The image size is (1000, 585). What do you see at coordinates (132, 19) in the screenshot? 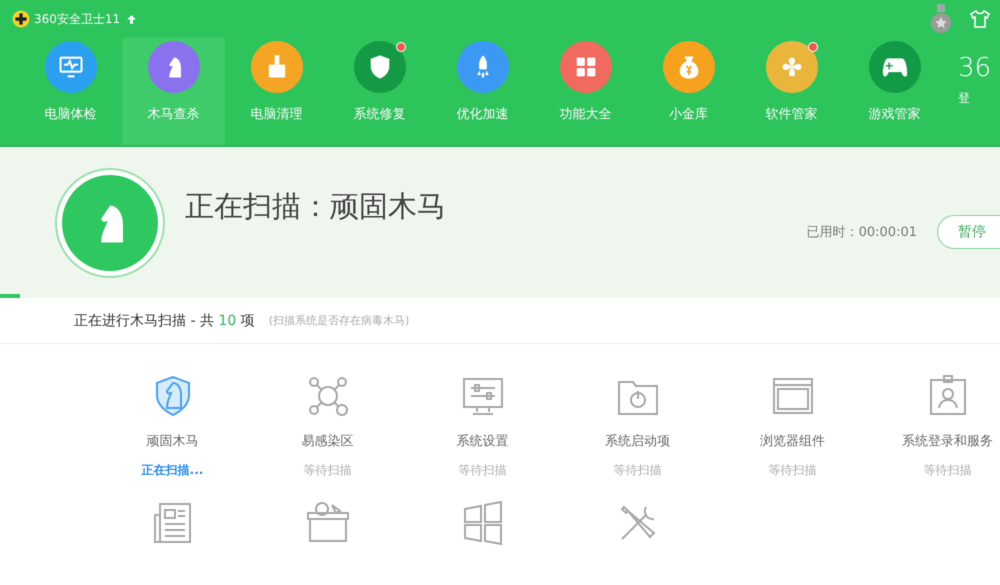
I see `upgrade-arrow-icon` at bounding box center [132, 19].